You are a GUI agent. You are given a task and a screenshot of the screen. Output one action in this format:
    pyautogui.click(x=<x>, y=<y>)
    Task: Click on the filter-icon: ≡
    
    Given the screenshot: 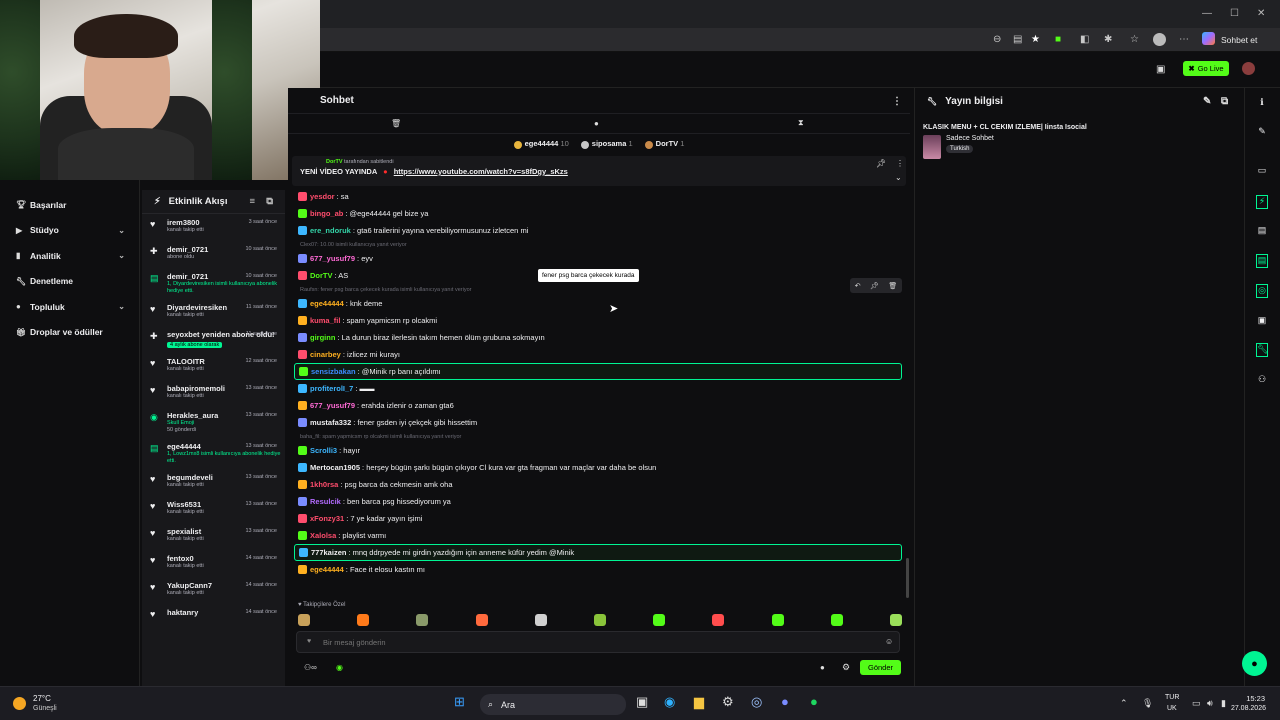 What is the action you would take?
    pyautogui.click(x=252, y=201)
    